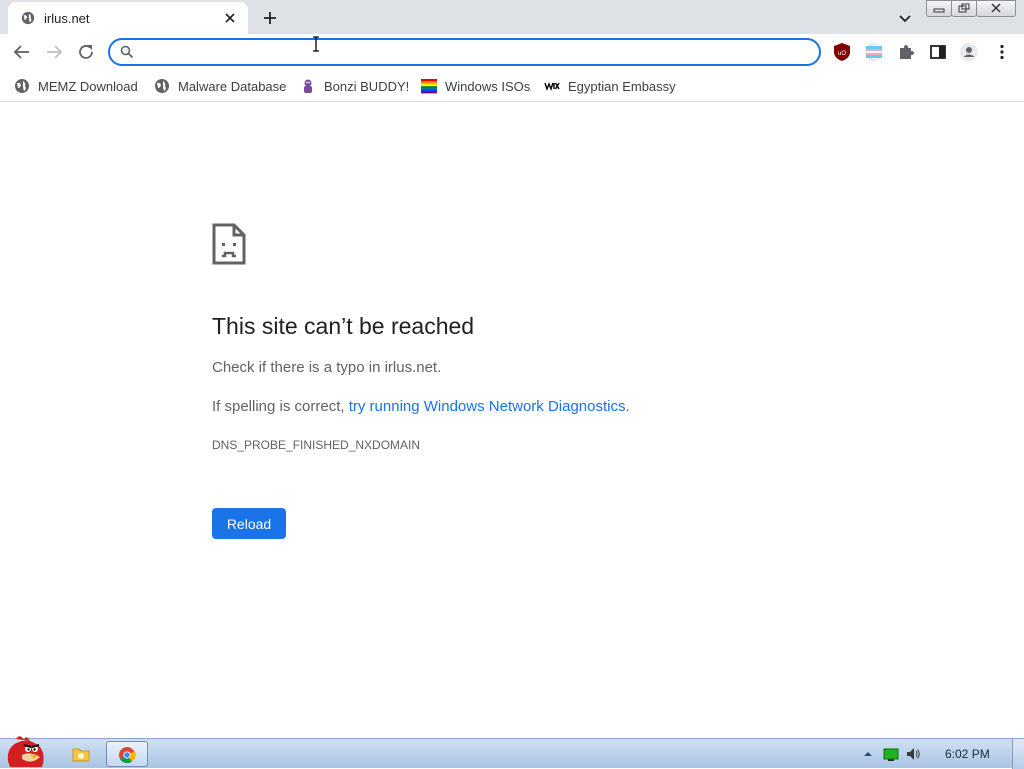 The width and height of the screenshot is (1024, 769). I want to click on network-status-icon, so click(891, 754).